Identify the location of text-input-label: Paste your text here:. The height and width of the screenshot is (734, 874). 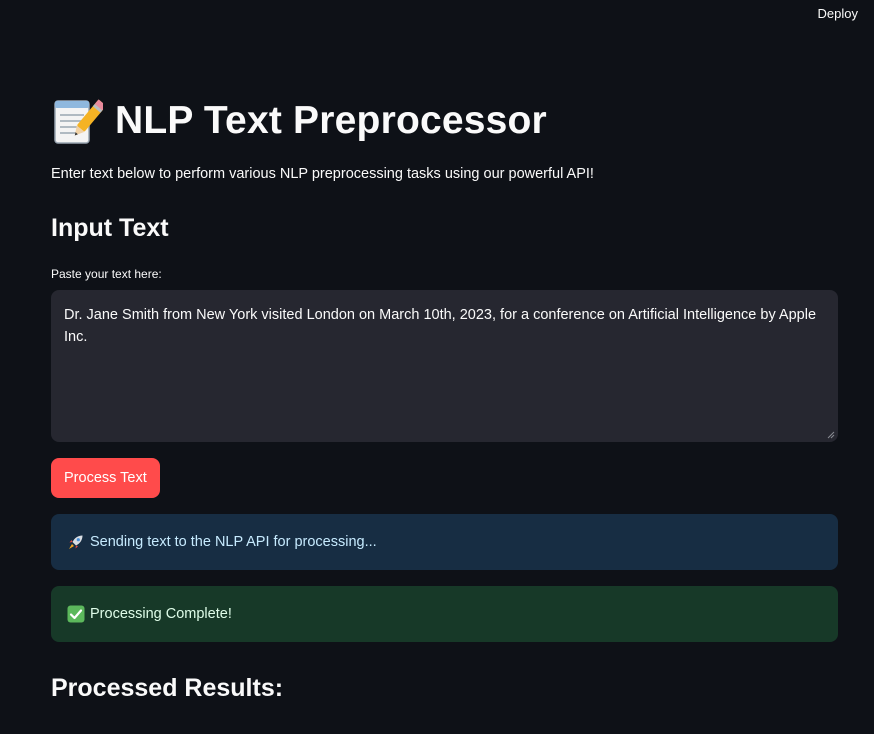
(106, 274).